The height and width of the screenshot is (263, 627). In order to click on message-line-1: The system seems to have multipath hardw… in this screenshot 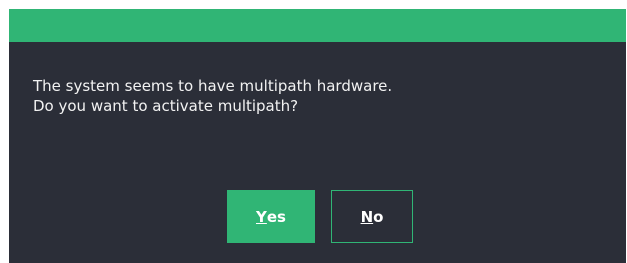, I will do `click(213, 86)`.